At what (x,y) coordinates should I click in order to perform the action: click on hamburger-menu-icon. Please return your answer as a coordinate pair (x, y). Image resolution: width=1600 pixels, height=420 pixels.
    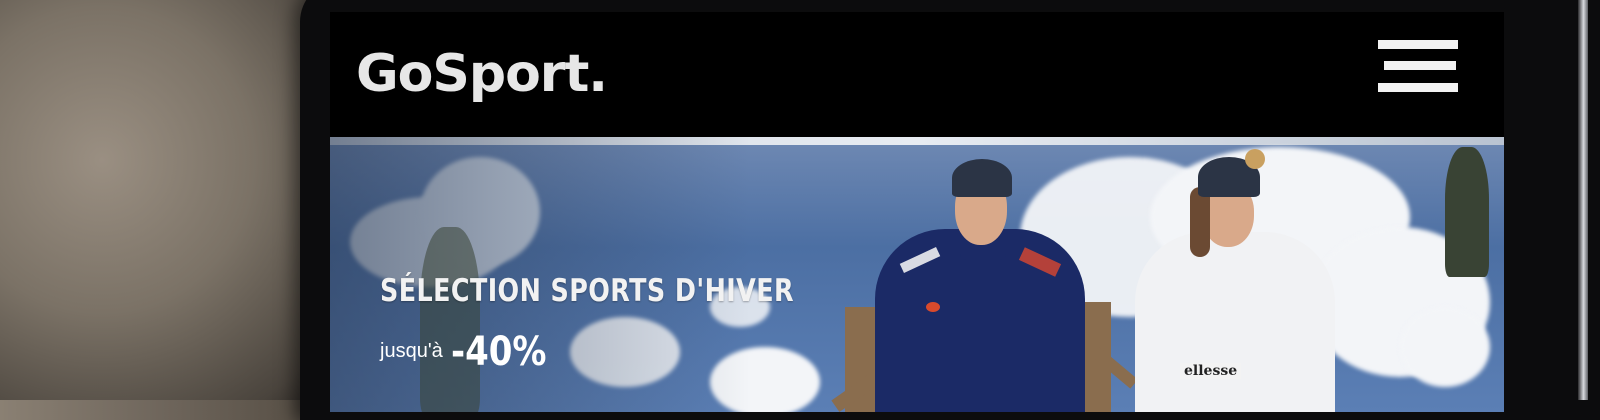
    Looking at the image, I should click on (1420, 70).